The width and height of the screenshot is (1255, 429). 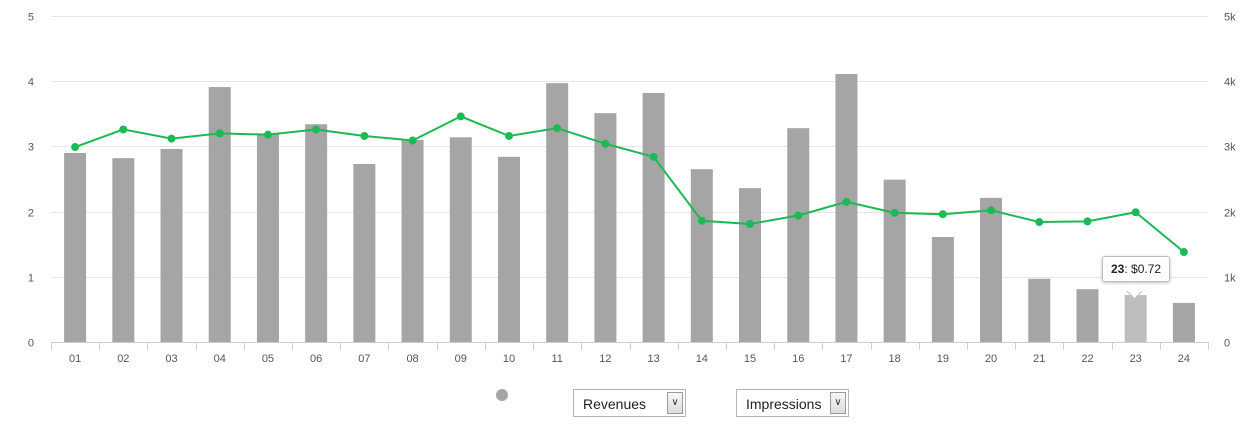 What do you see at coordinates (784, 404) in the screenshot?
I see `metric-select-secondary-value: Impressions` at bounding box center [784, 404].